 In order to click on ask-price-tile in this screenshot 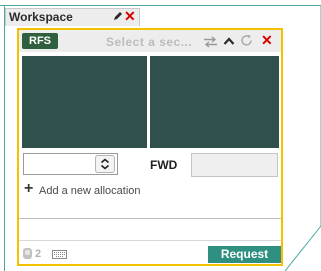, I will do `click(214, 102)`.